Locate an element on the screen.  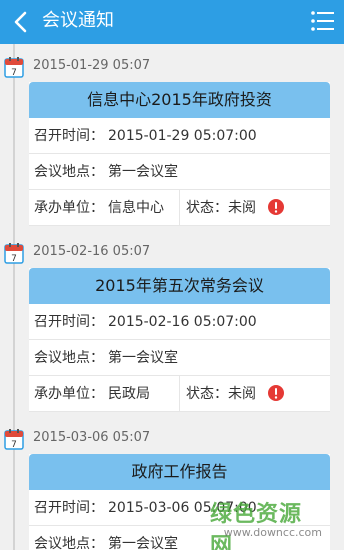
watermark-text: 绿色资源网 is located at coordinates (256, 526).